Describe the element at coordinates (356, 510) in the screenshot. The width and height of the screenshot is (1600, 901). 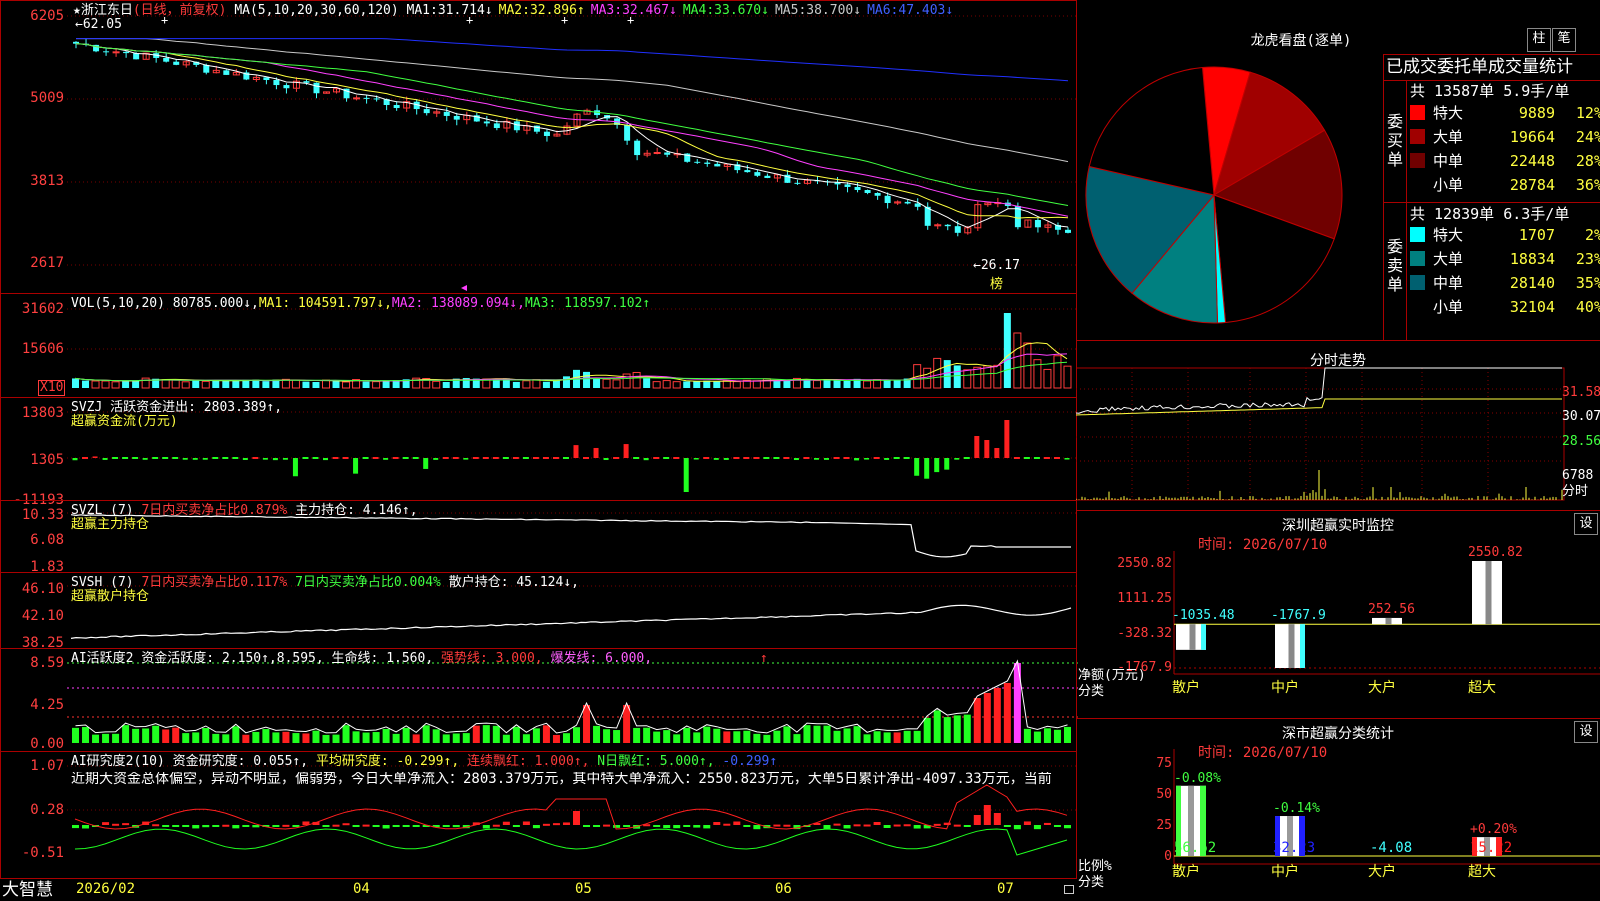
I see `svzl-holding: 主力持仓: 4.146↑,` at that location.